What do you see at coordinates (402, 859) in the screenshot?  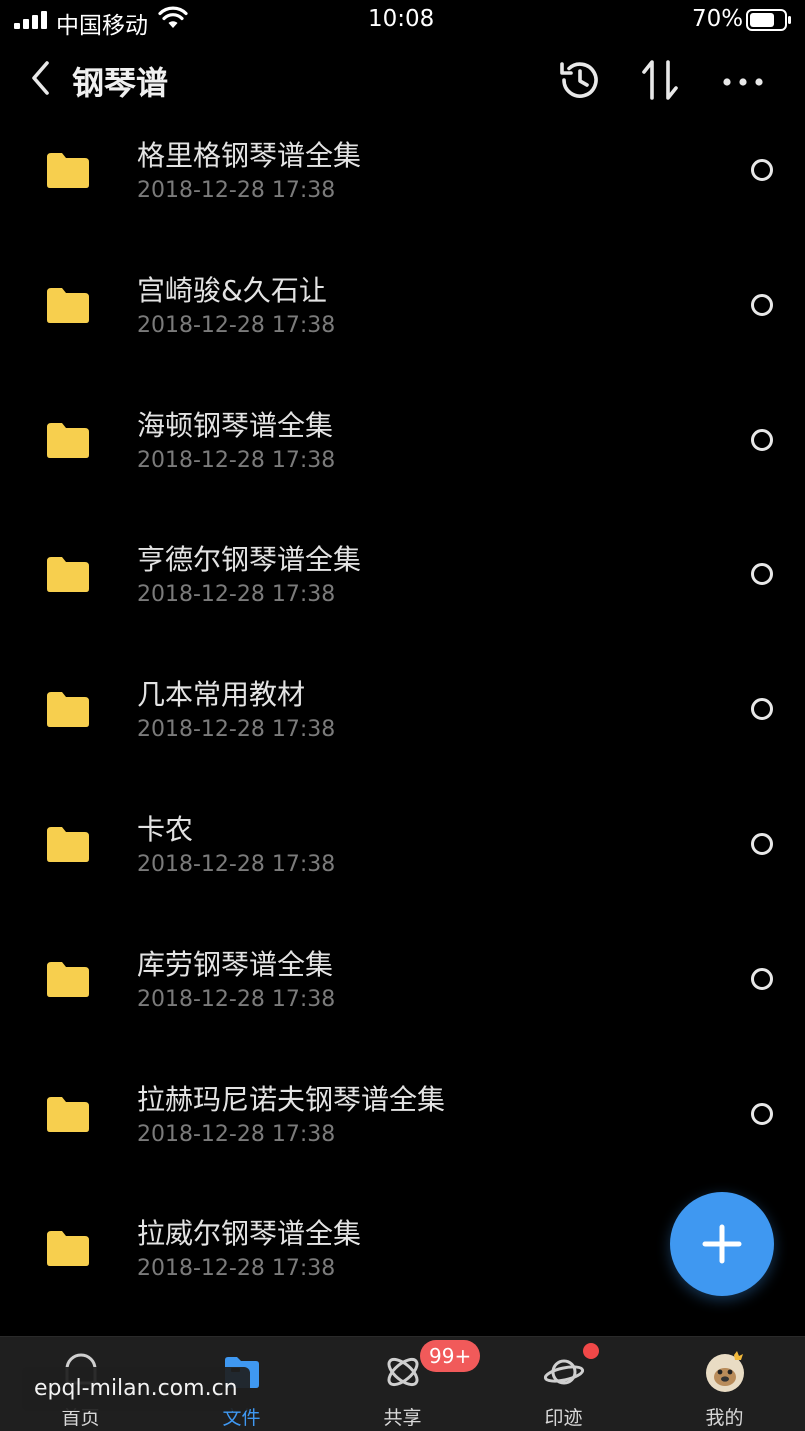 I see `file-row: 卡农 2018-12-28 17:38` at bounding box center [402, 859].